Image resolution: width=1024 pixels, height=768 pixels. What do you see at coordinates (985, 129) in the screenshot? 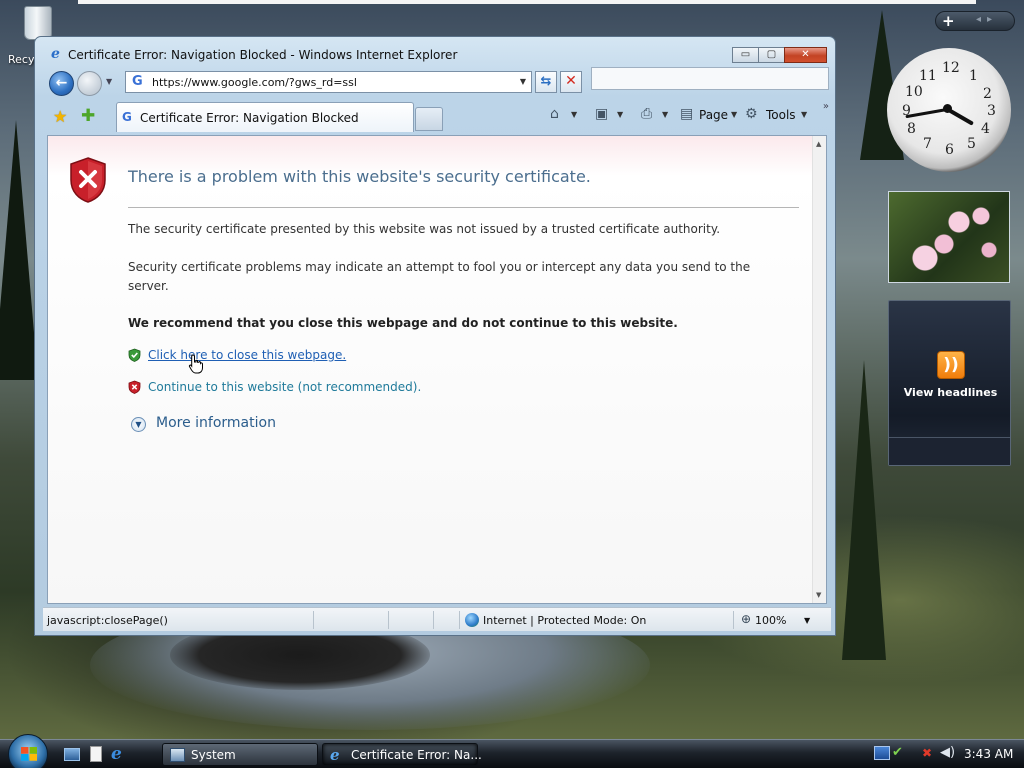
I see `clock-number: 4` at bounding box center [985, 129].